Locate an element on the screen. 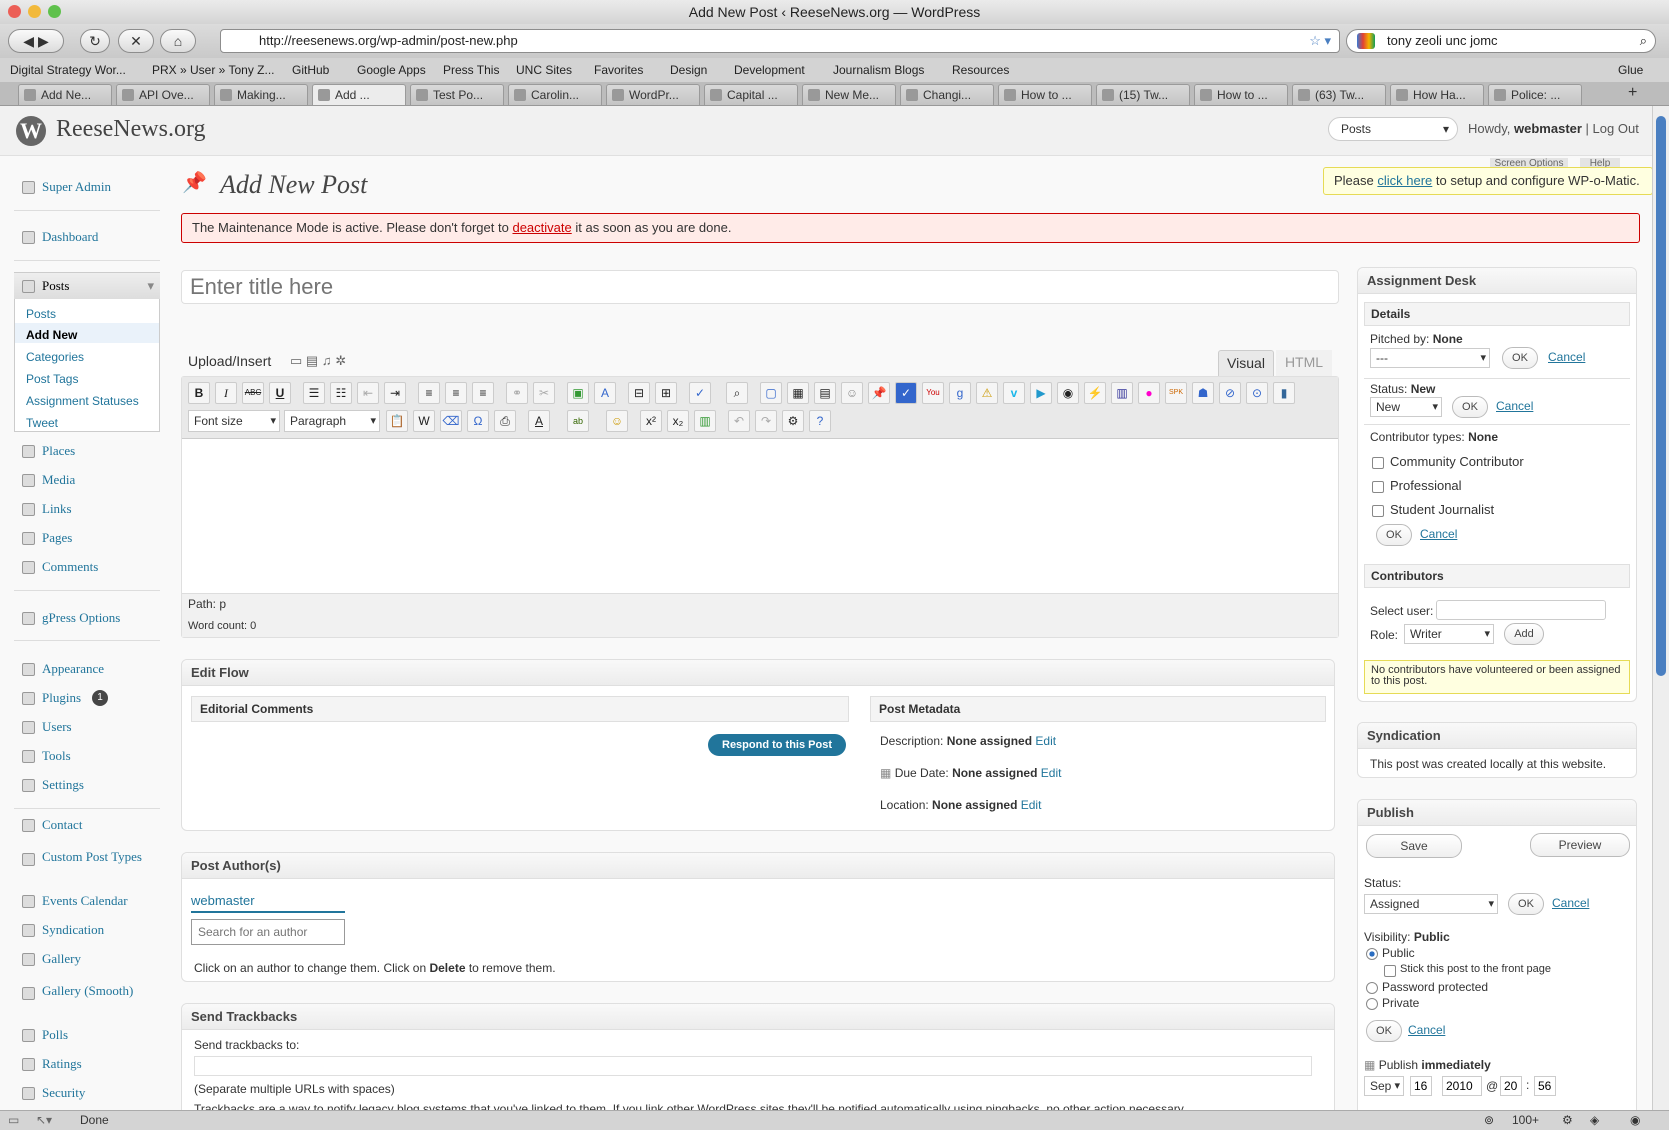 The width and height of the screenshot is (1669, 1130). pitched-cancel-link: Cancel is located at coordinates (1566, 357).